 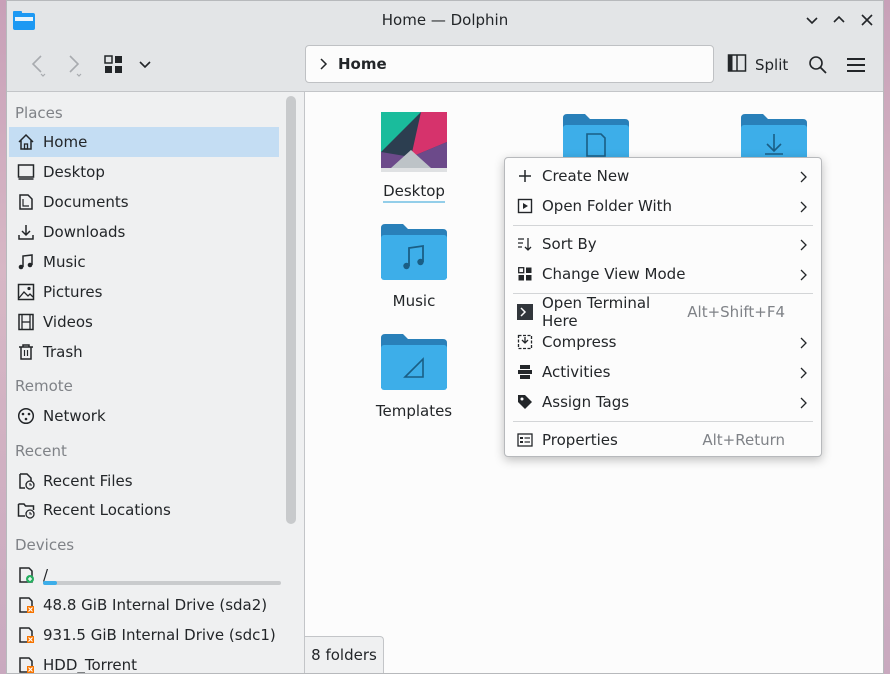 What do you see at coordinates (362, 64) in the screenshot?
I see `breadcrumb-home: Home` at bounding box center [362, 64].